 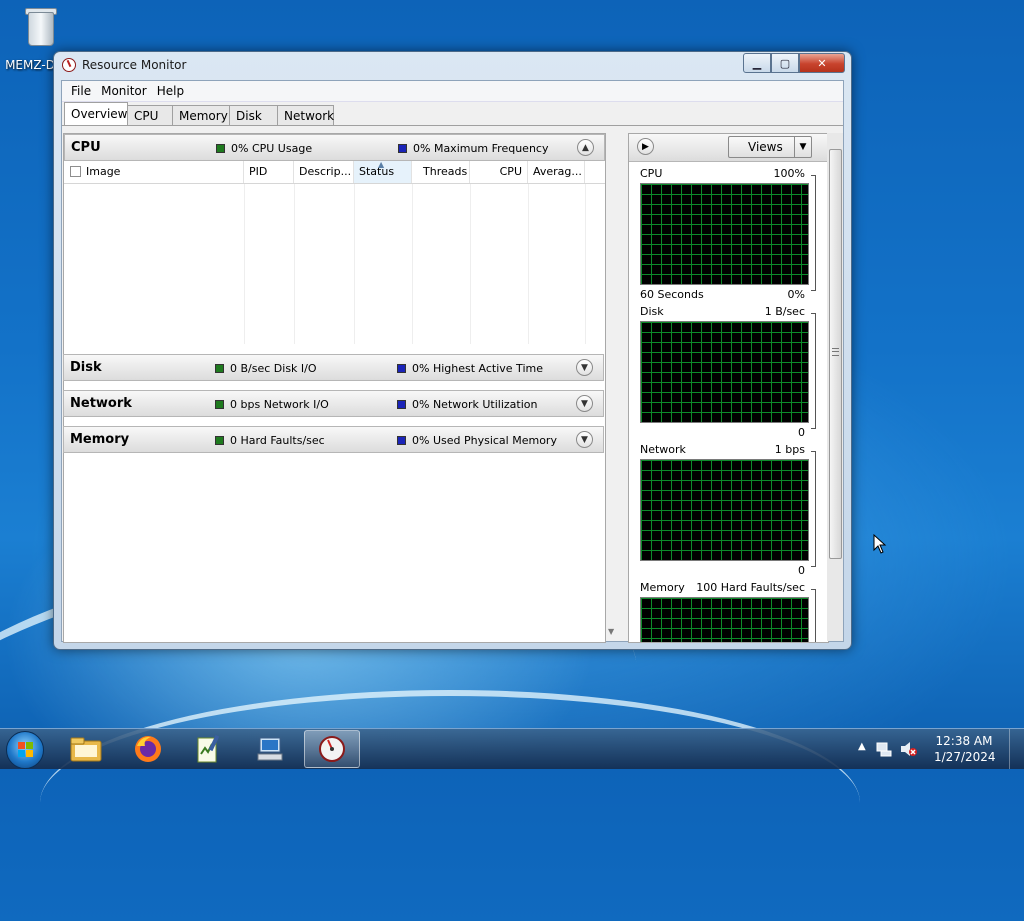 I want to click on cpu-process-list, so click(x=334, y=264).